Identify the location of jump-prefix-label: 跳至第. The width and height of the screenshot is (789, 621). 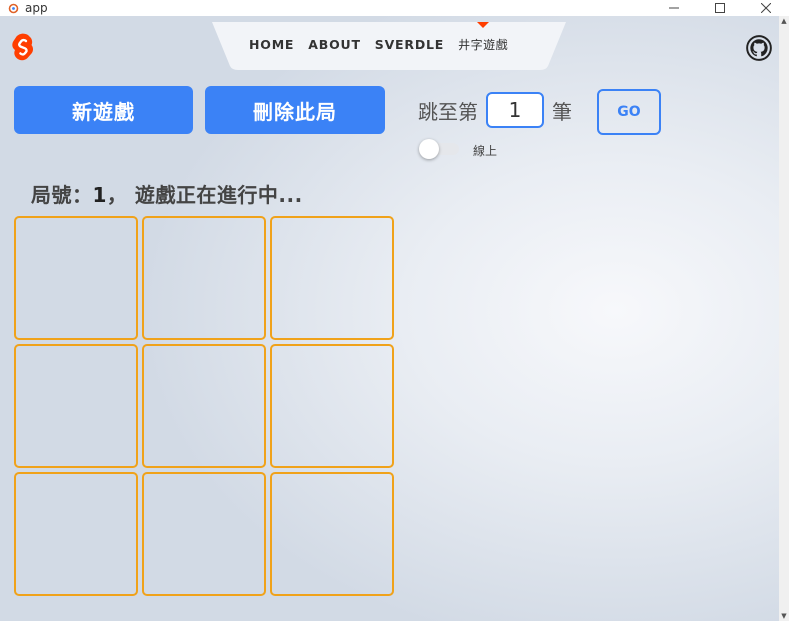
(448, 111).